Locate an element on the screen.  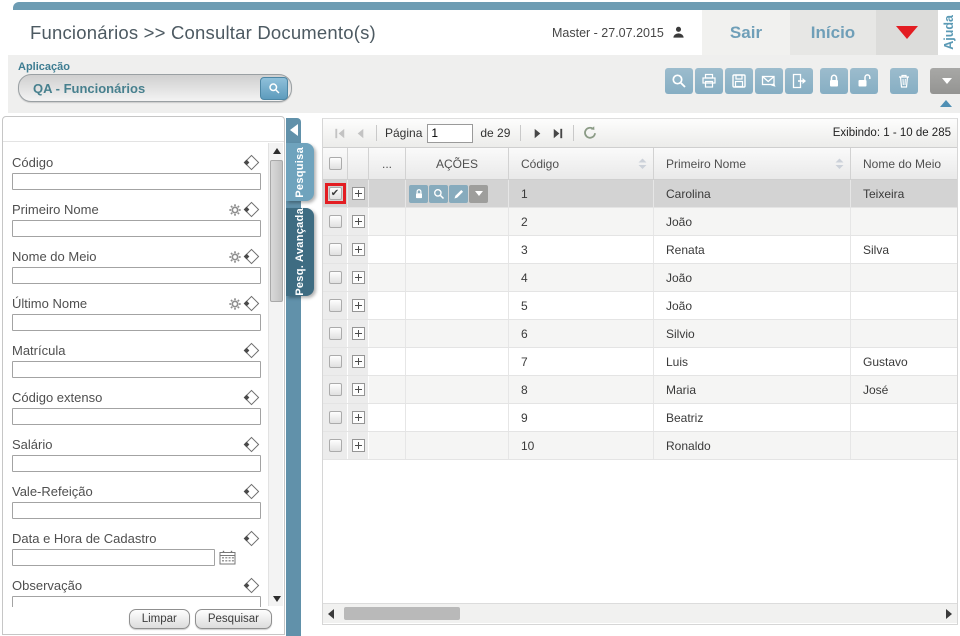
collapse-panel-icon is located at coordinates (294, 130).